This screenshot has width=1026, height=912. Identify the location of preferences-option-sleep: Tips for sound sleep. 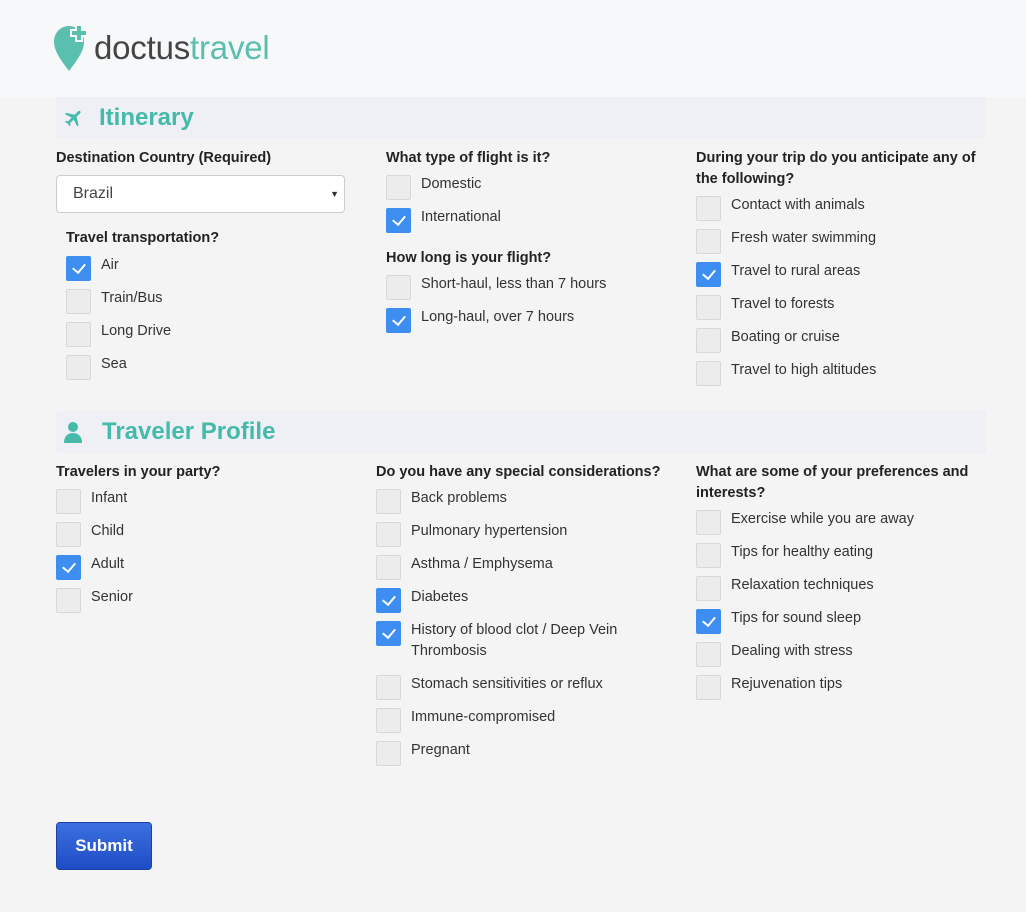
(778, 621).